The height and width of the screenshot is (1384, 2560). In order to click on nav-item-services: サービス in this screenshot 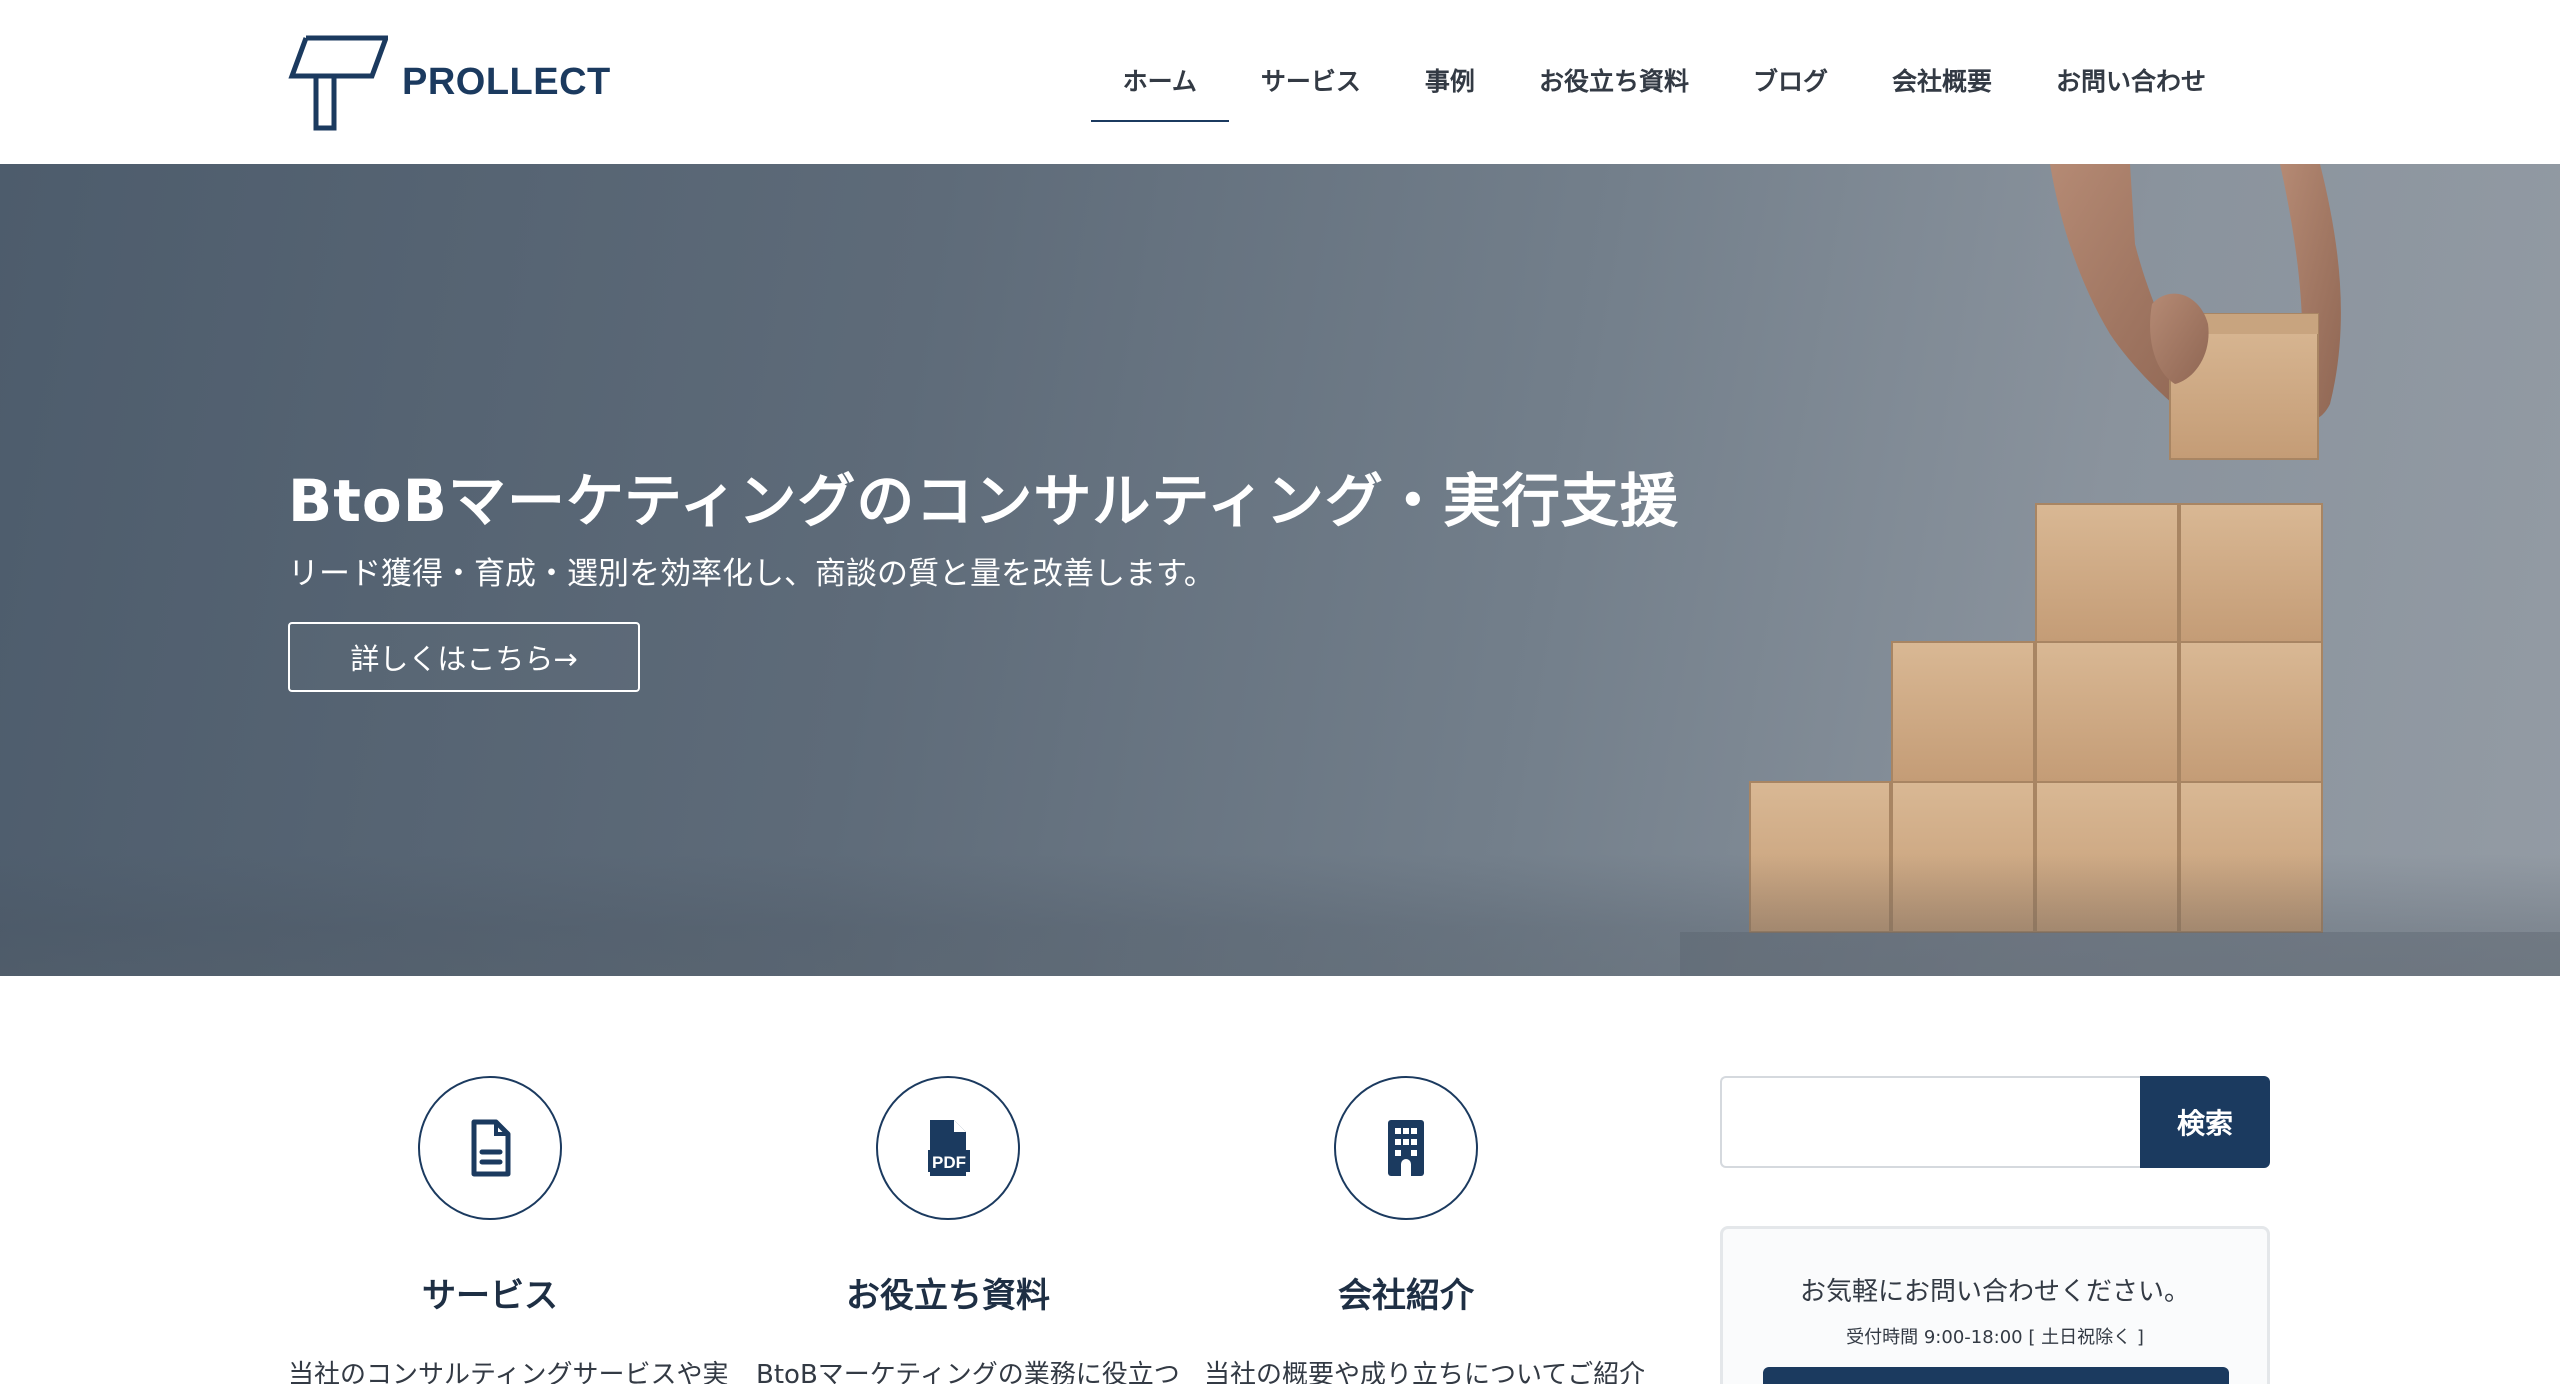, I will do `click(1311, 82)`.